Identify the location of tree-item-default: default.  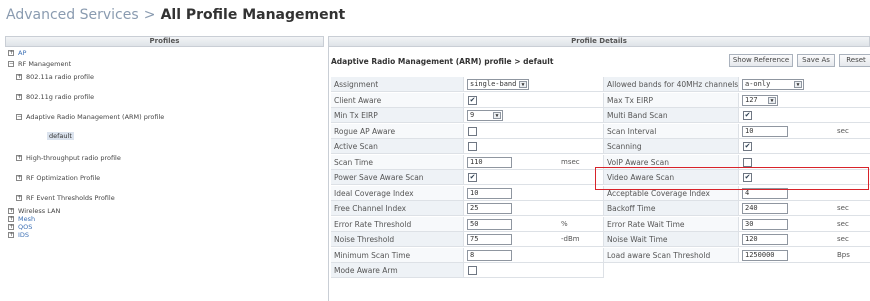
(60, 136).